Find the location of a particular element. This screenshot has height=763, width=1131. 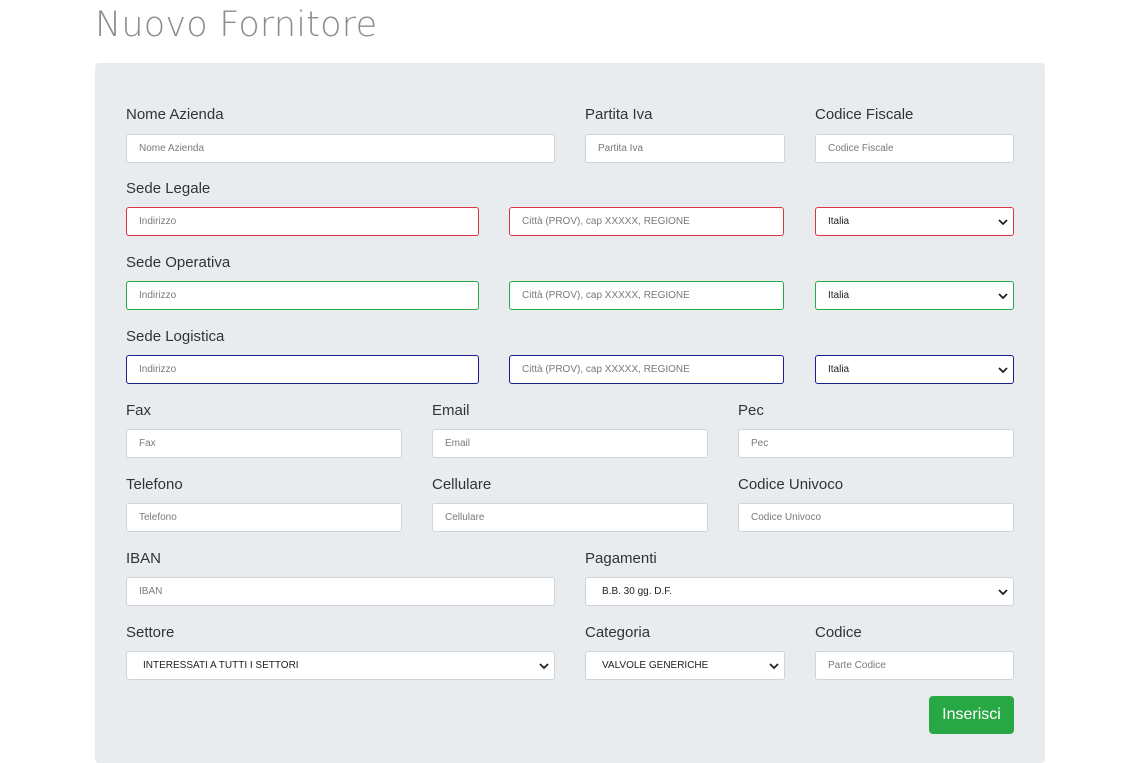

sede-legale-indirizzo-input is located at coordinates (302, 221).